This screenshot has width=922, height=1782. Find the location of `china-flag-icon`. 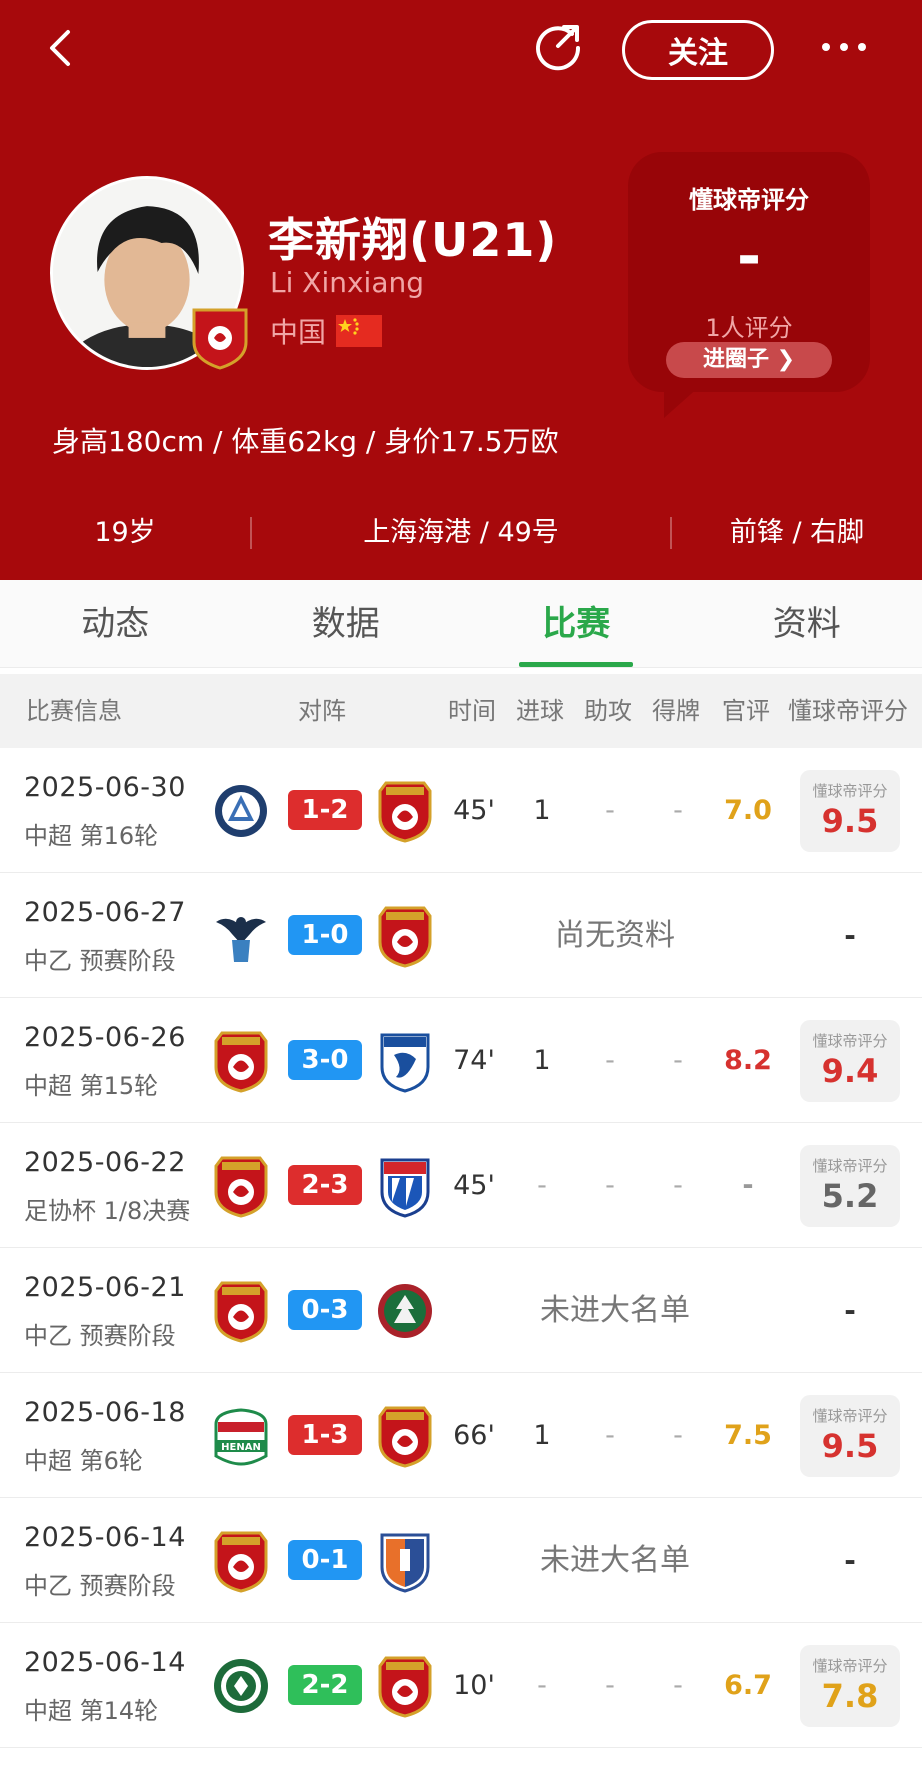

china-flag-icon is located at coordinates (359, 331).